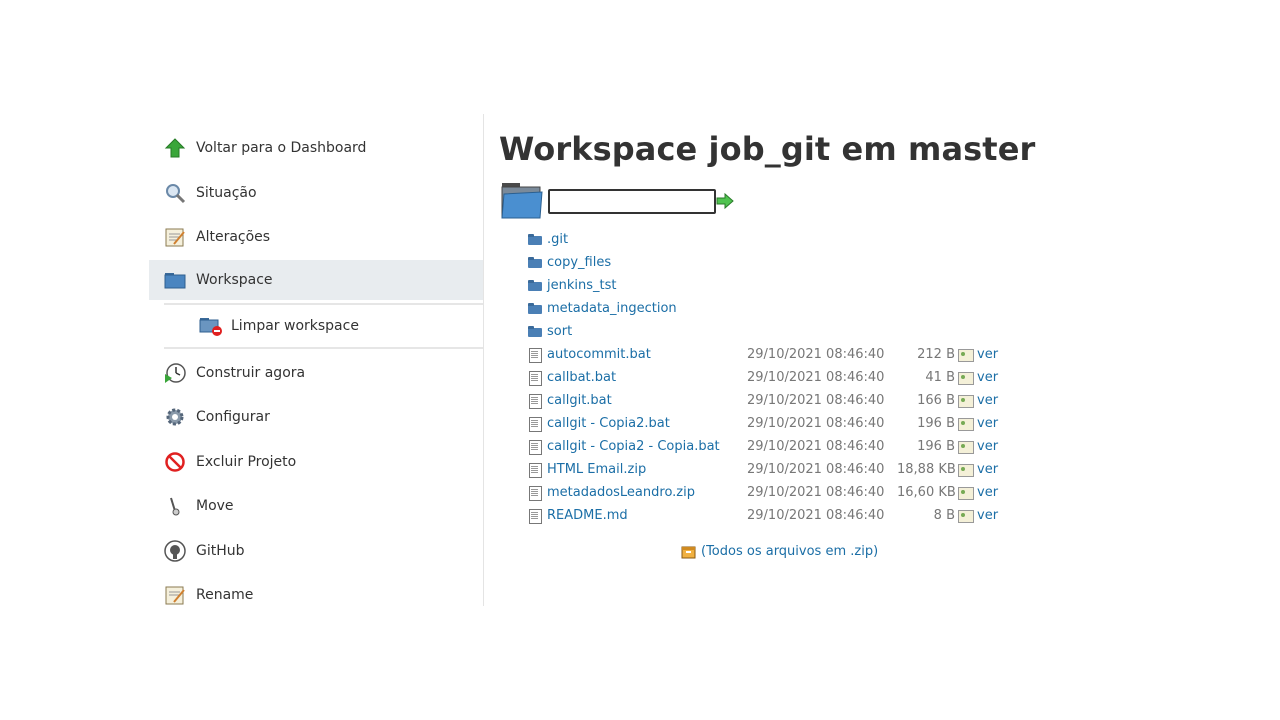  I want to click on folder-row: jenkins_tst, so click(763, 285).